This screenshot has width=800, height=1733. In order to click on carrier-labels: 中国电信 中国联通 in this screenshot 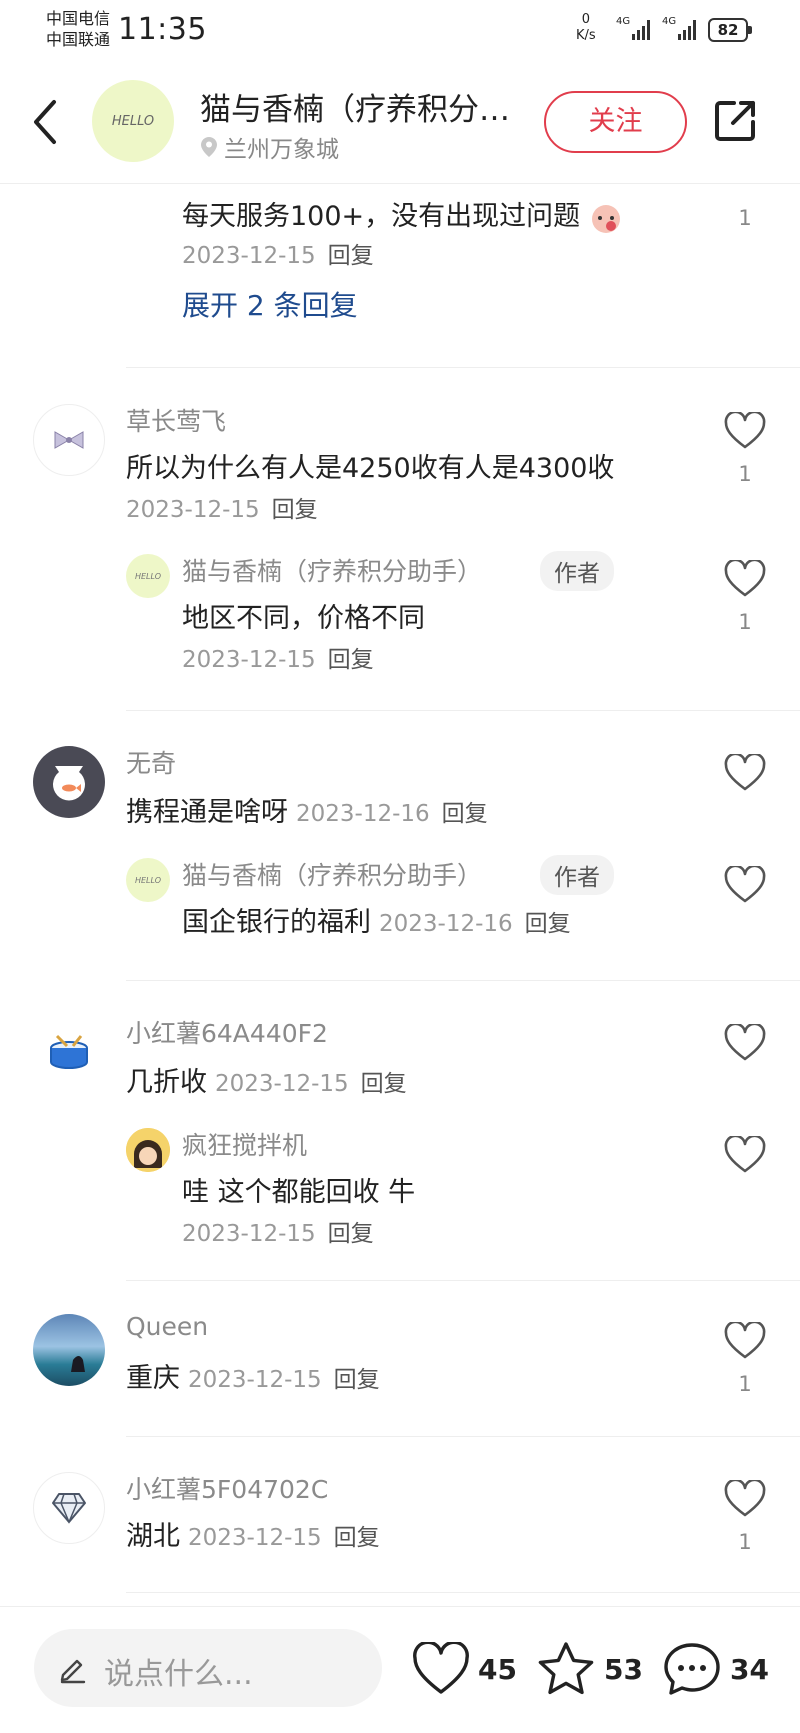, I will do `click(78, 29)`.